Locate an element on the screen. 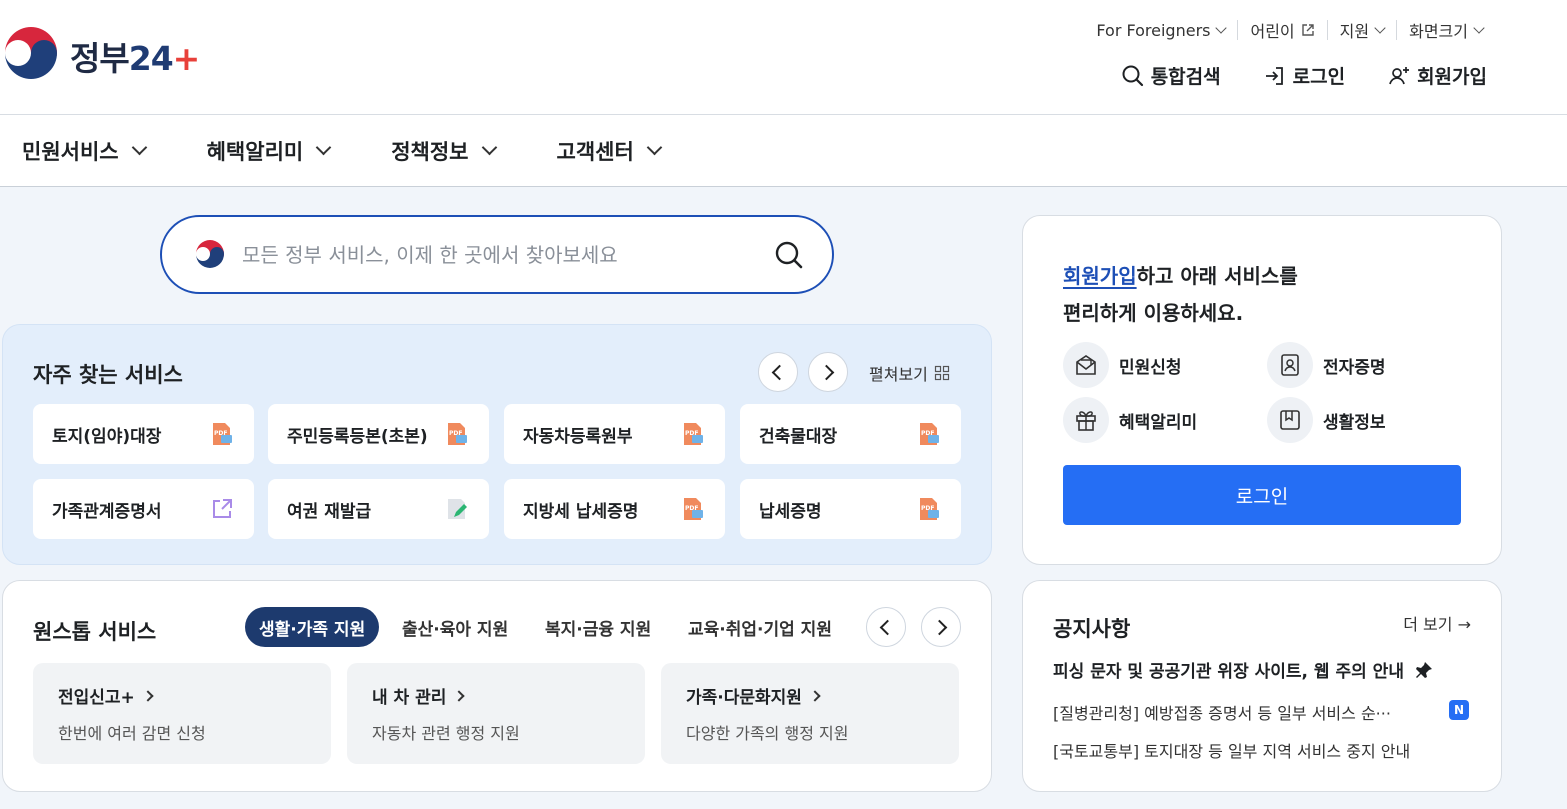 This screenshot has width=1567, height=809. onestop-card-family-multicultural: 가족·다문화지원 다양한 가족의 행정 지원 is located at coordinates (810, 713).